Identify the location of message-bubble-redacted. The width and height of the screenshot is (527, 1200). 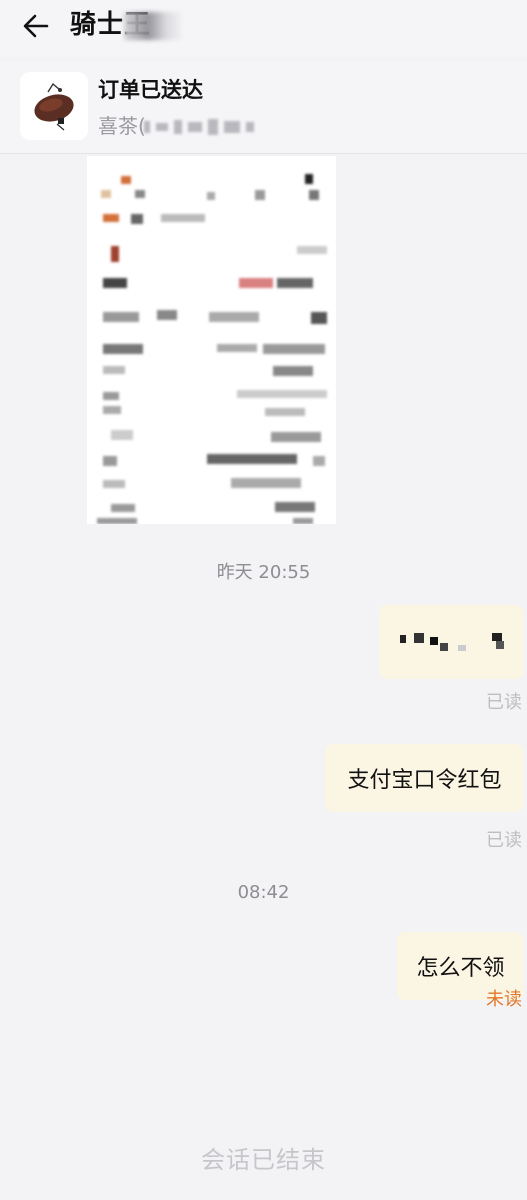
(451, 642).